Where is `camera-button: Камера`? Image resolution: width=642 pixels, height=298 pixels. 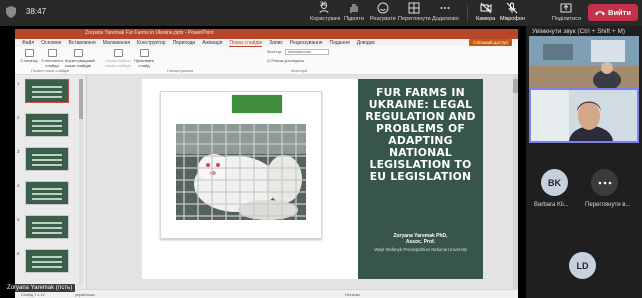 camera-button: Камера is located at coordinates (485, 12).